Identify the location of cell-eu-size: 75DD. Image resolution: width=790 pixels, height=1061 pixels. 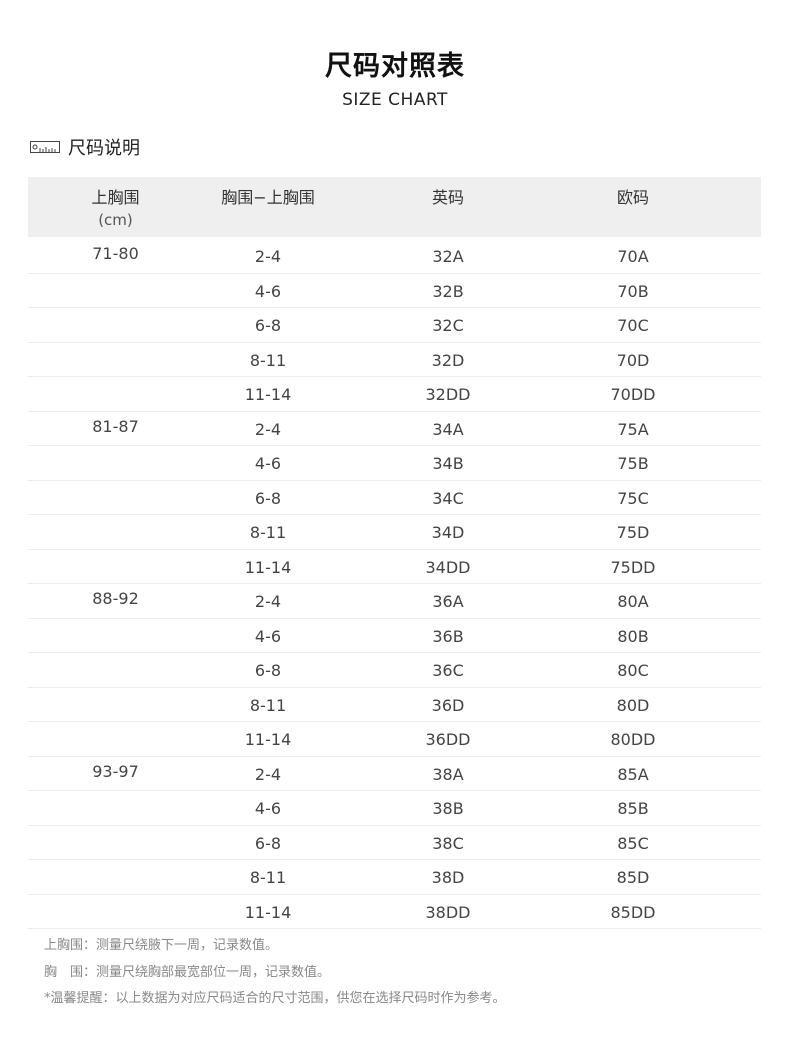
(633, 567).